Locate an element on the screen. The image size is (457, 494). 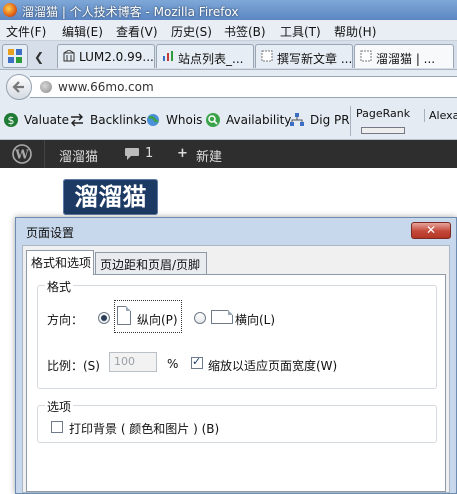
close-button: ✕ is located at coordinates (431, 230).